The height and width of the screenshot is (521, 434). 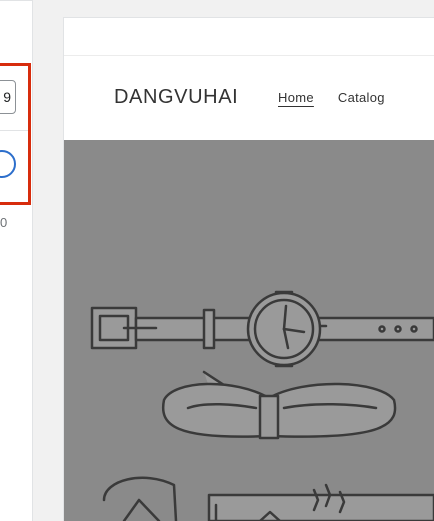 What do you see at coordinates (176, 97) in the screenshot?
I see `store-logo: DANGVUHAI` at bounding box center [176, 97].